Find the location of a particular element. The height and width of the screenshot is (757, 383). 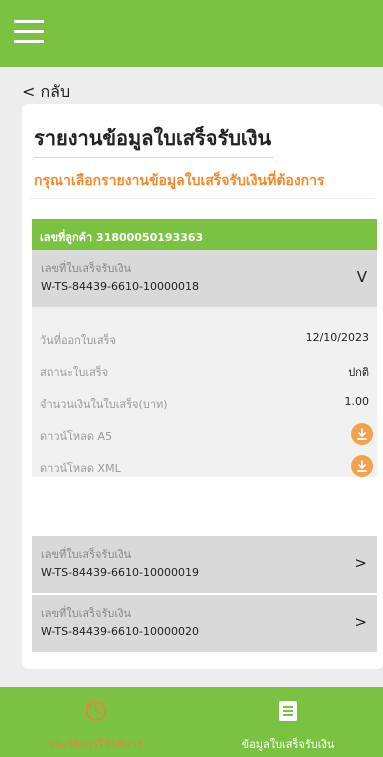

nav-label-receipts: ข้อมูลใบเสร็จรับเงิน is located at coordinates (288, 744).